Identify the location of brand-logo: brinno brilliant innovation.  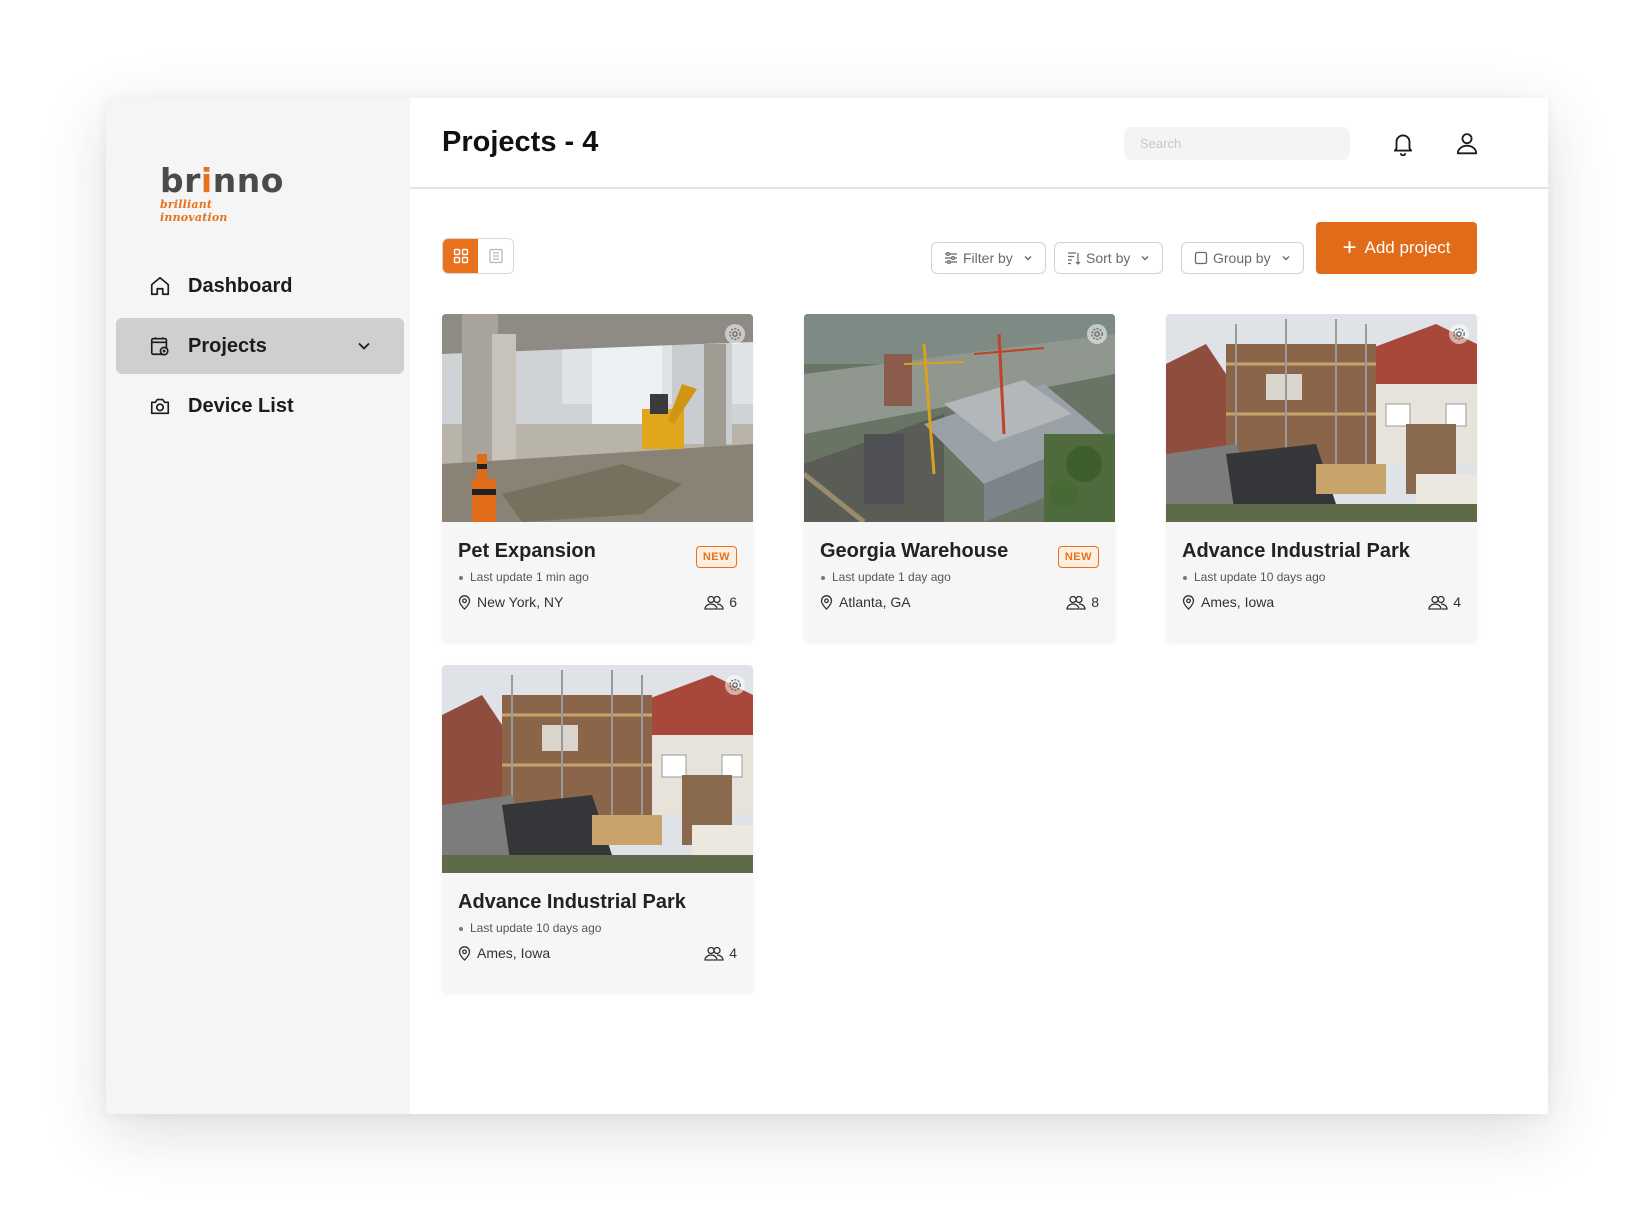
(222, 192).